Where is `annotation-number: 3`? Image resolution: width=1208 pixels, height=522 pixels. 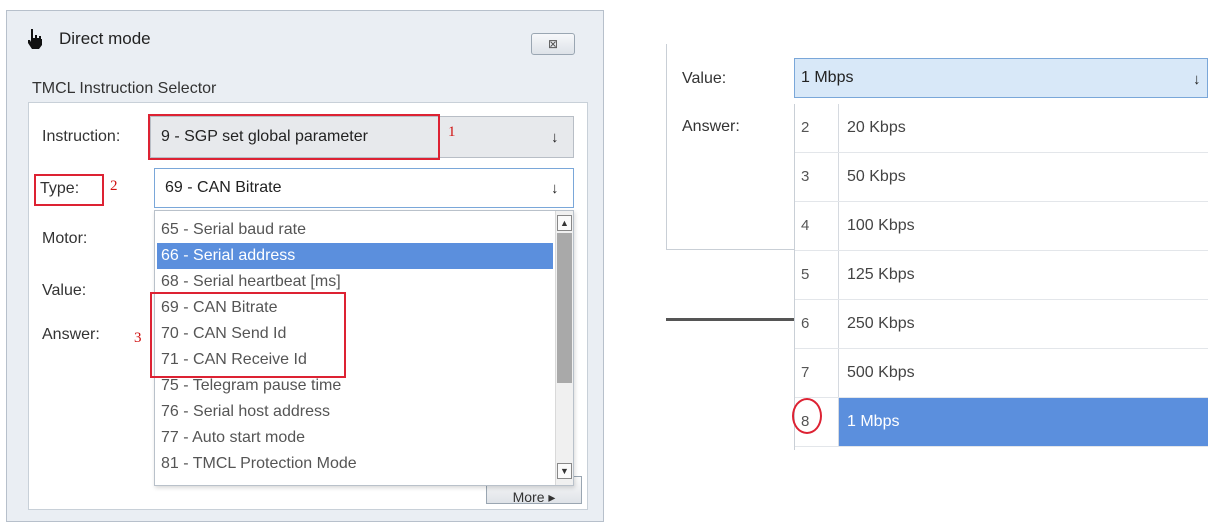 annotation-number: 3 is located at coordinates (138, 338).